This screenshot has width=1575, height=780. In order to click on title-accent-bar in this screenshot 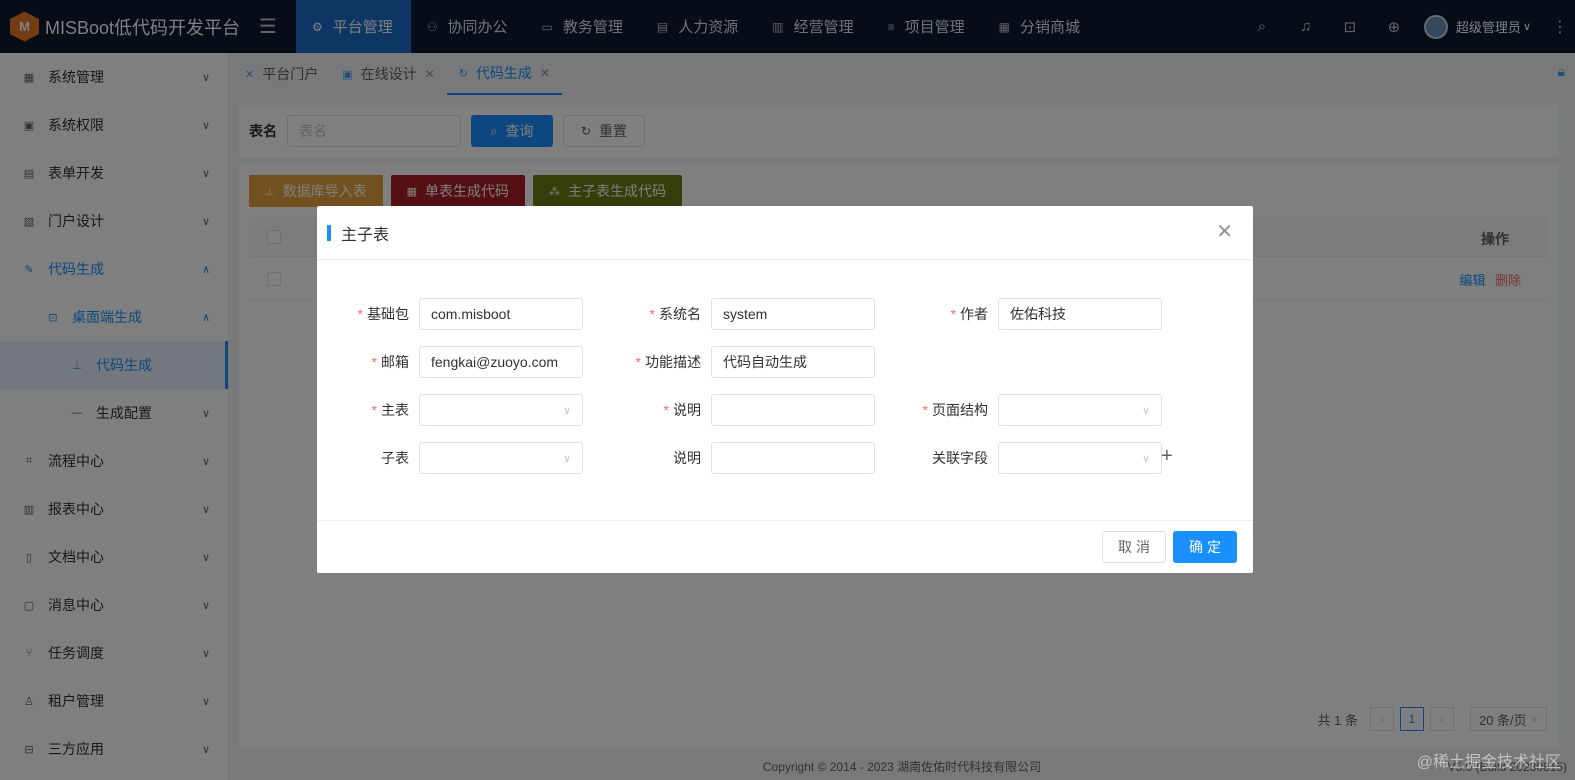, I will do `click(329, 232)`.